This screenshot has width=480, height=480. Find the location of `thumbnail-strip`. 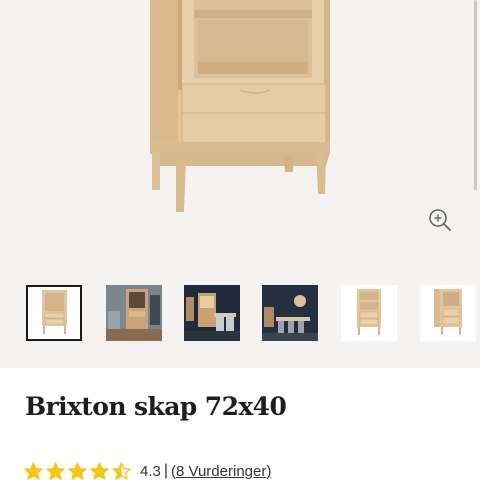

thumbnail-strip is located at coordinates (240, 314).